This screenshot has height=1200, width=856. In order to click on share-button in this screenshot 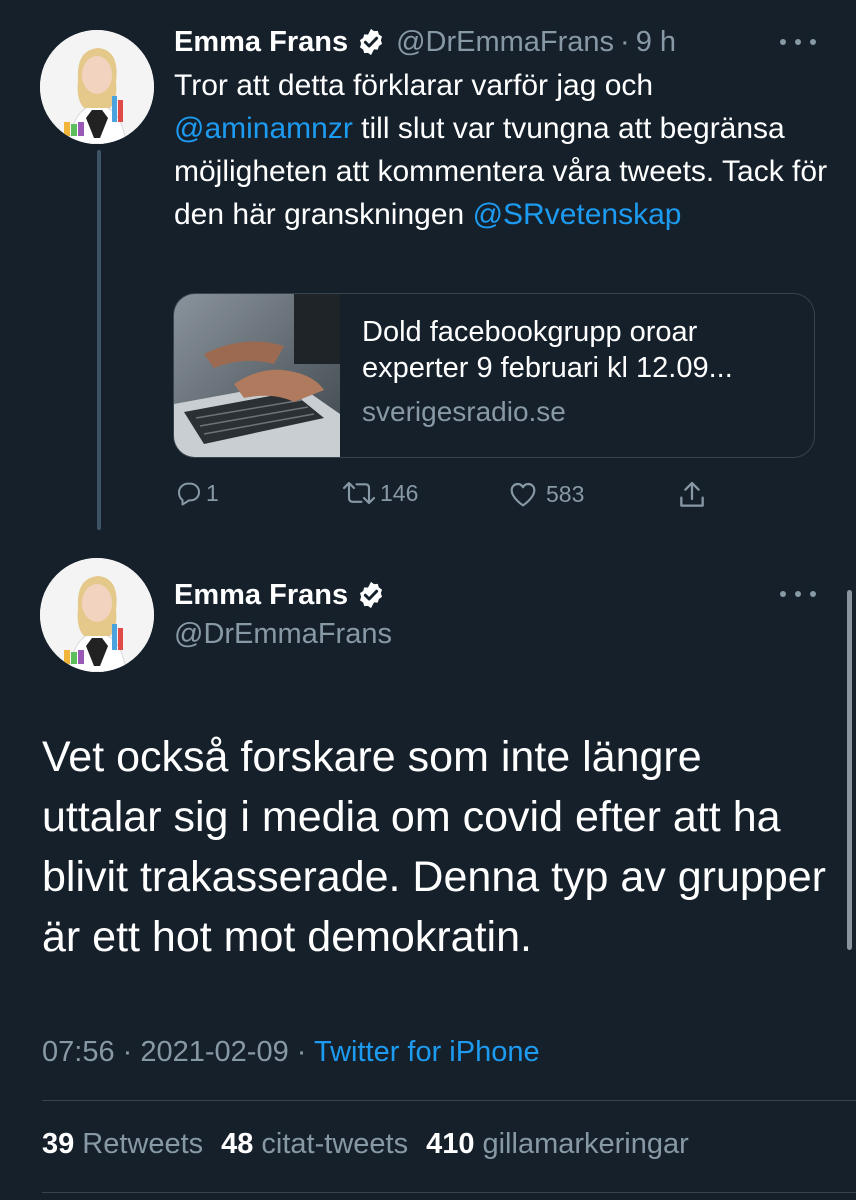, I will do `click(692, 495)`.